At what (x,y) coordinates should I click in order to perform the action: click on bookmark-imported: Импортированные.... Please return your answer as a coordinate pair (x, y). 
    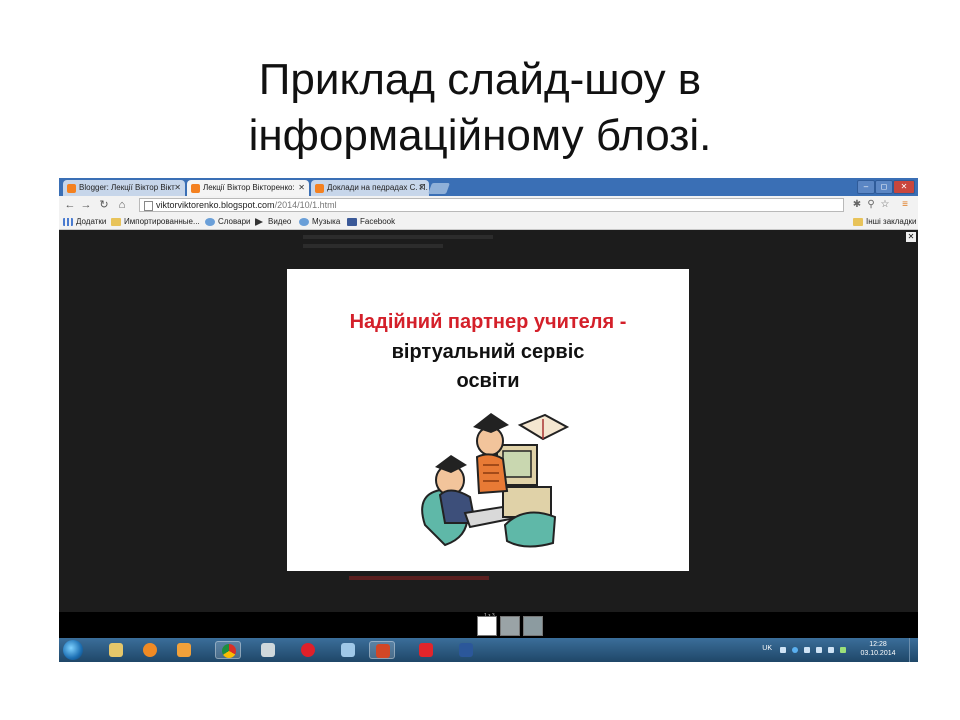
    Looking at the image, I should click on (155, 222).